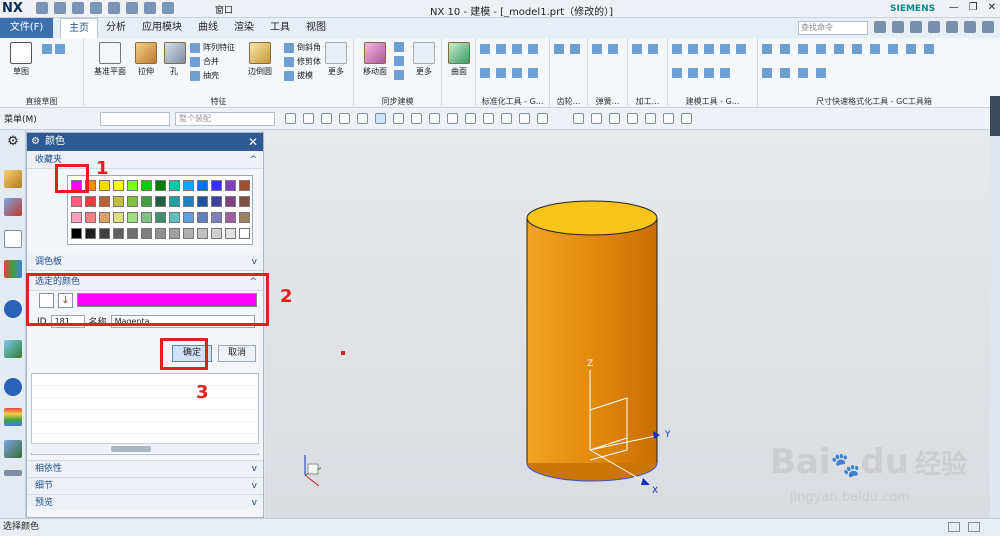  What do you see at coordinates (567, 49) in the screenshot?
I see `gear-tools` at bounding box center [567, 49].